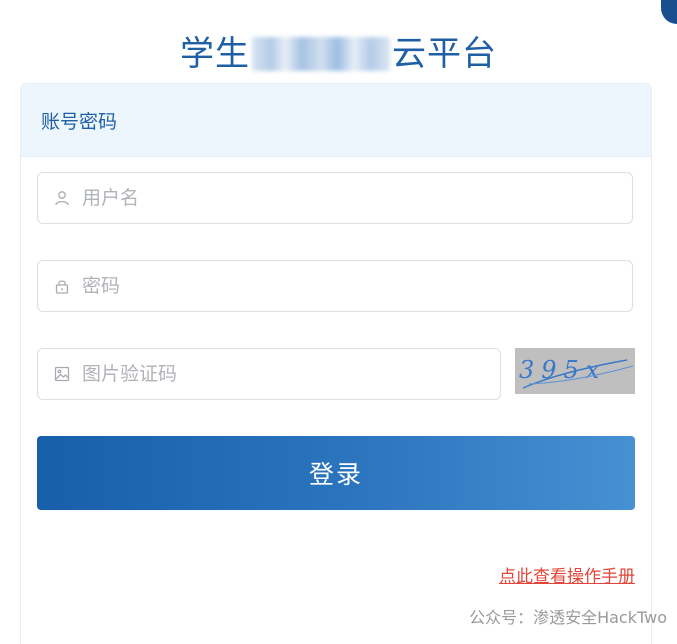 The image size is (677, 644). What do you see at coordinates (357, 198) in the screenshot?
I see `username-input` at bounding box center [357, 198].